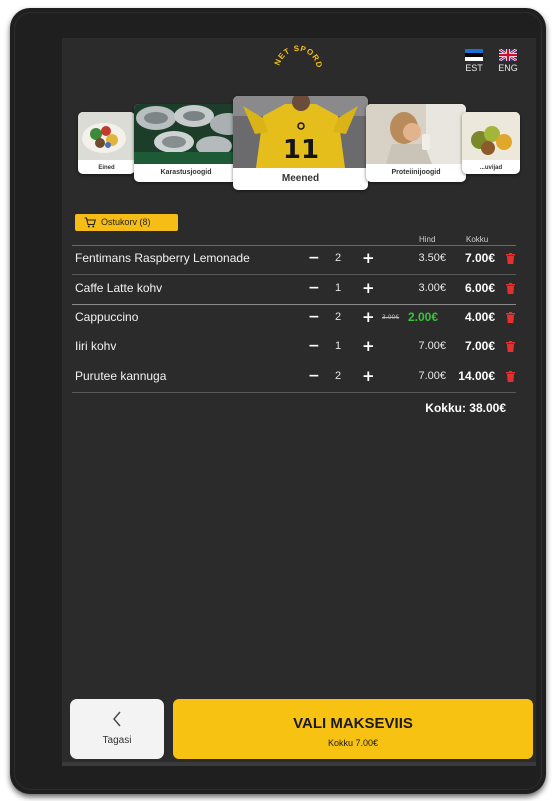 This screenshot has height=801, width=557. I want to click on category-label: Eined, so click(106, 168).